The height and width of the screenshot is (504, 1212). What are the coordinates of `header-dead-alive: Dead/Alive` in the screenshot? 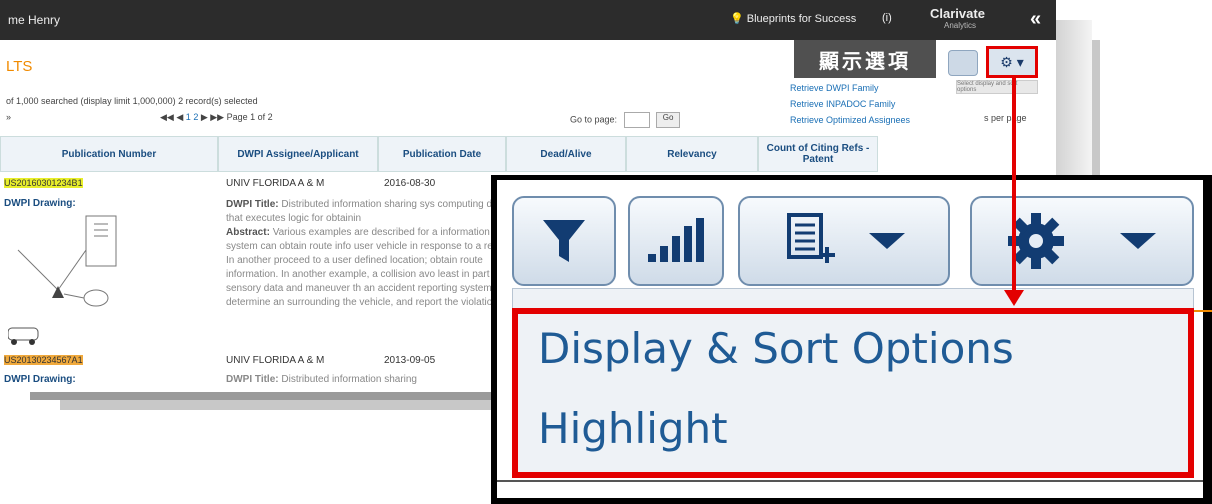 It's located at (566, 154).